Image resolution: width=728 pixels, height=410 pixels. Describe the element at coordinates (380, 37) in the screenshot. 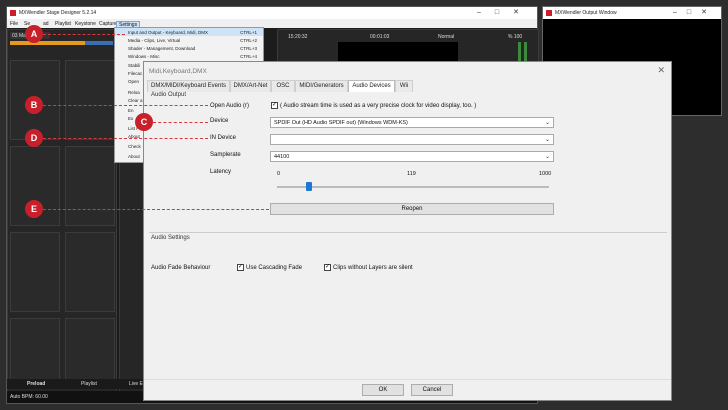

I see `time-mid: 00:01:03` at that location.